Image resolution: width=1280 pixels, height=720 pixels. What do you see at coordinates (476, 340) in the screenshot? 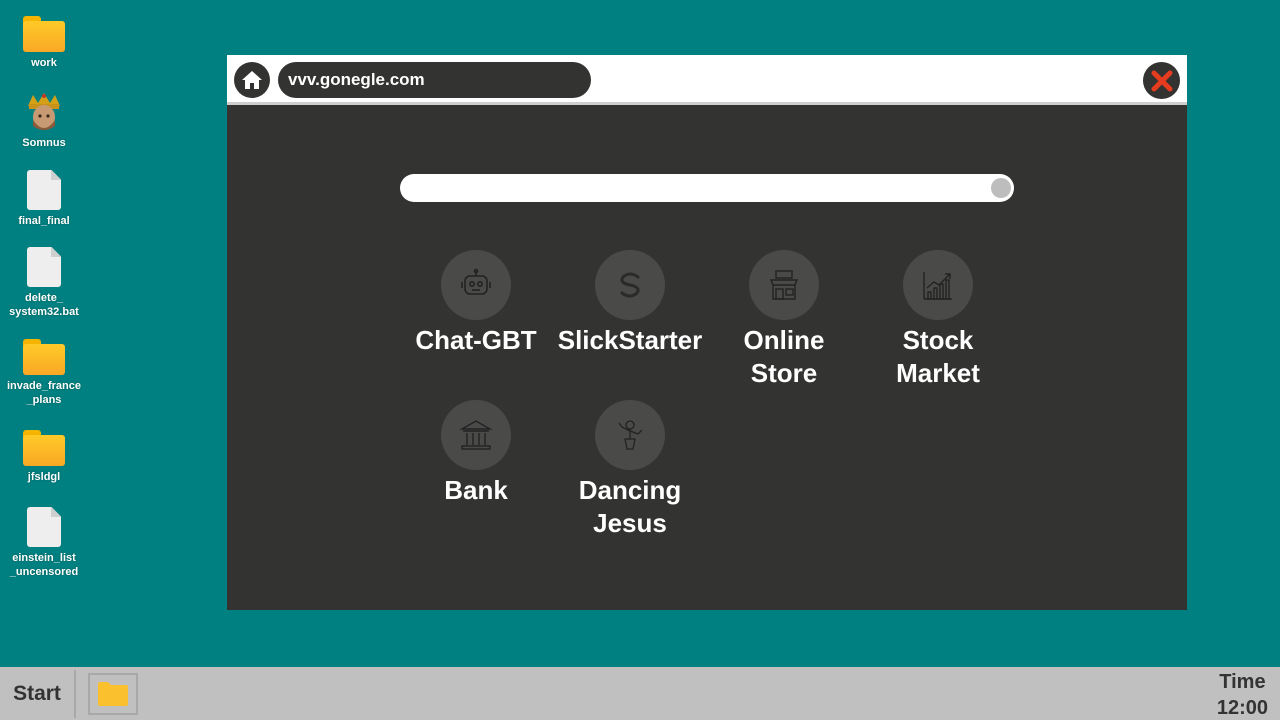
I see `app-label: Chat-GBT` at bounding box center [476, 340].